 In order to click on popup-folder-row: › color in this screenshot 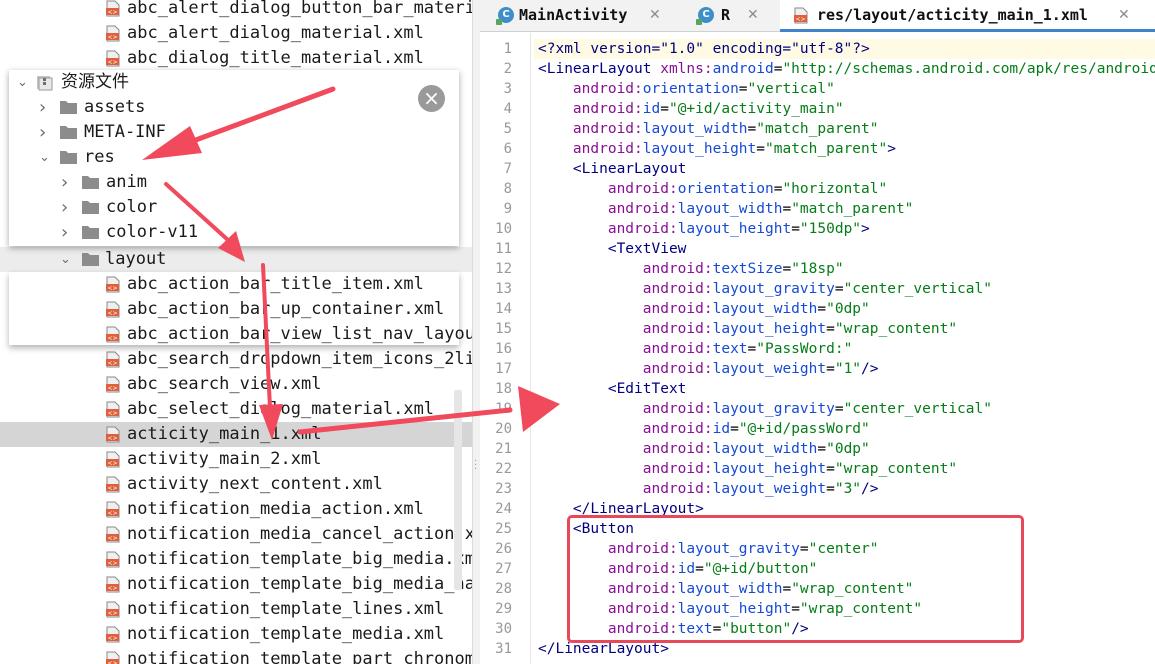, I will do `click(234, 207)`.